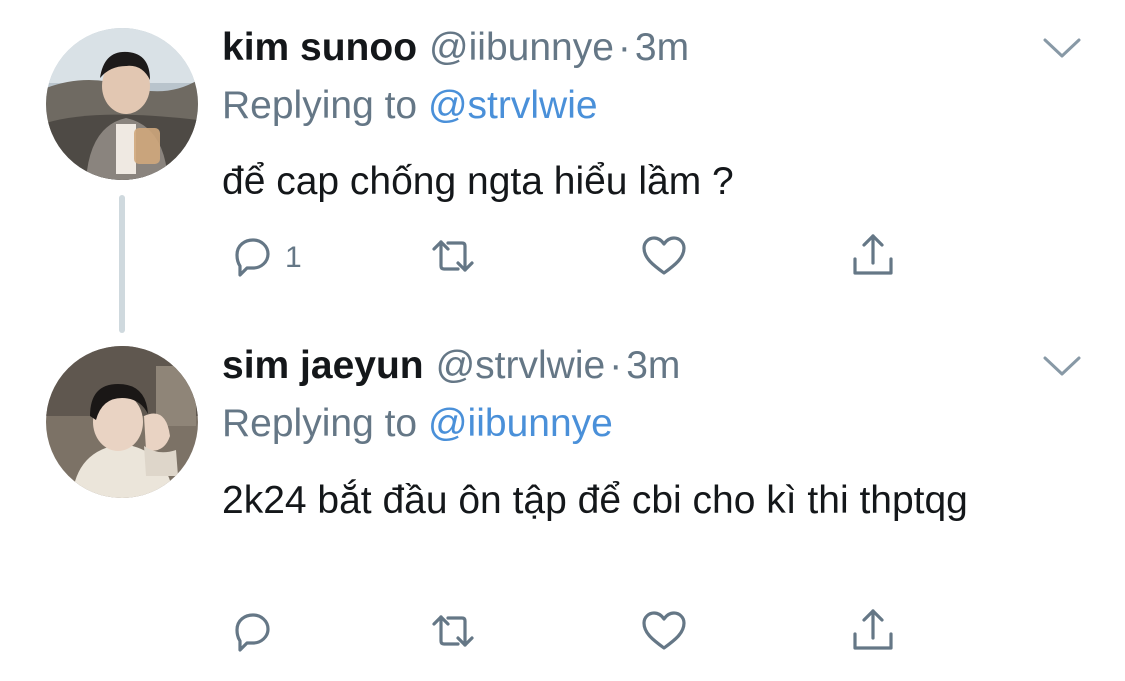  Describe the element at coordinates (521, 366) in the screenshot. I see `user-handle: @strvlwie` at that location.